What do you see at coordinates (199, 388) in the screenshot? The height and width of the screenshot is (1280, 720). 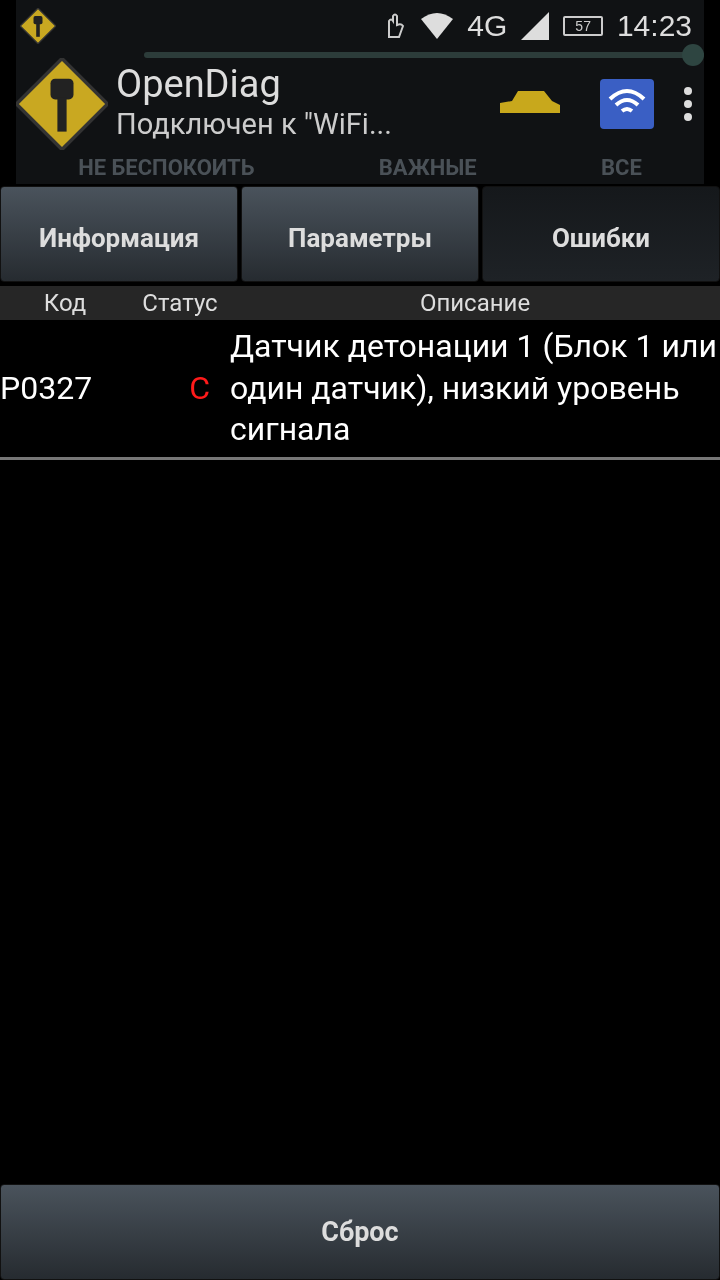 I see `error-status: C` at bounding box center [199, 388].